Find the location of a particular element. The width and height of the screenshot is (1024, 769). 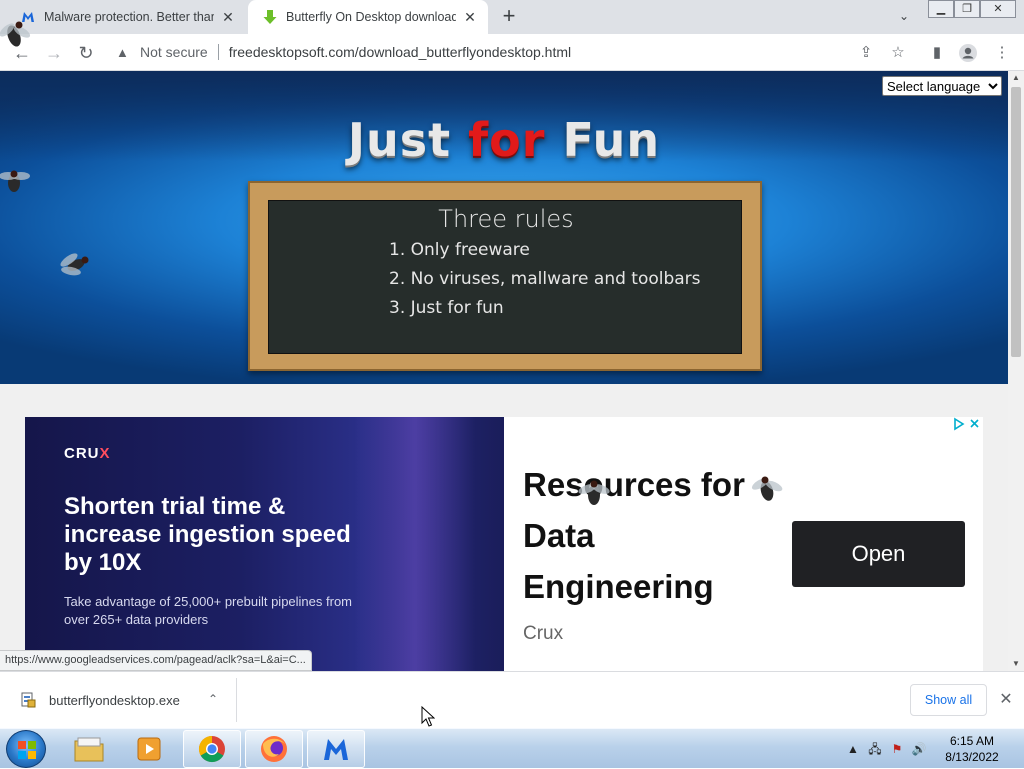

taskbar-chrome is located at coordinates (212, 749).